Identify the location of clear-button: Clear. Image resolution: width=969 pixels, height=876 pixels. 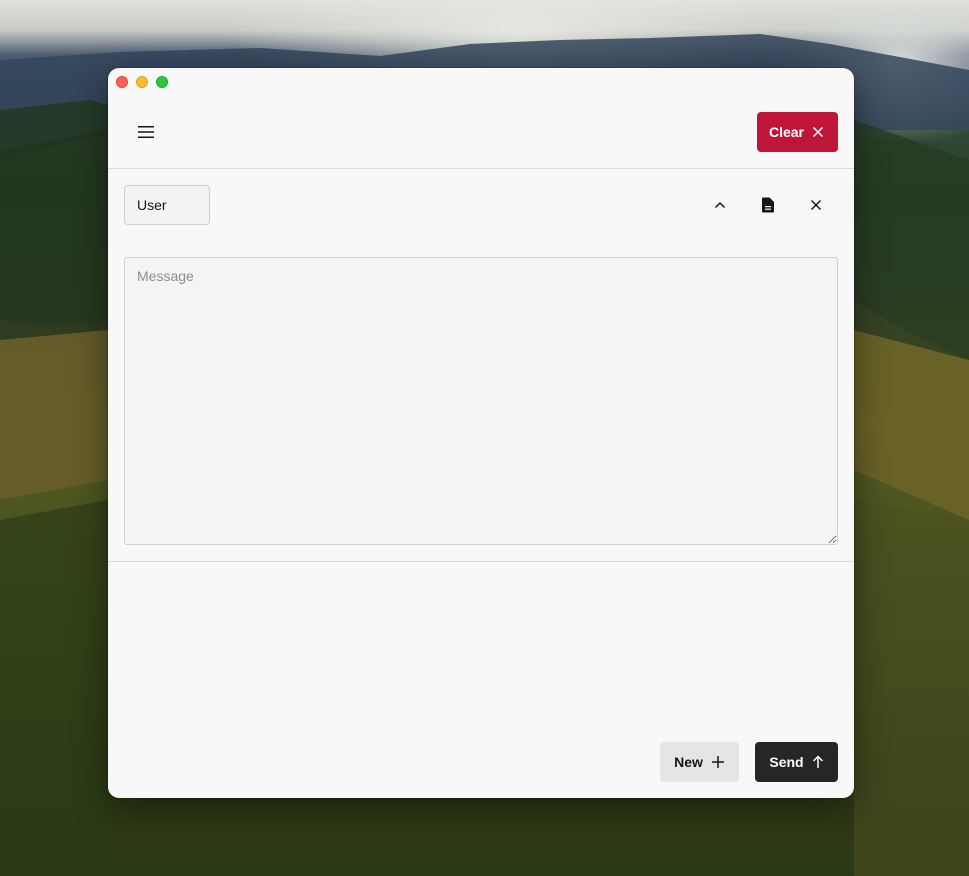
(797, 132).